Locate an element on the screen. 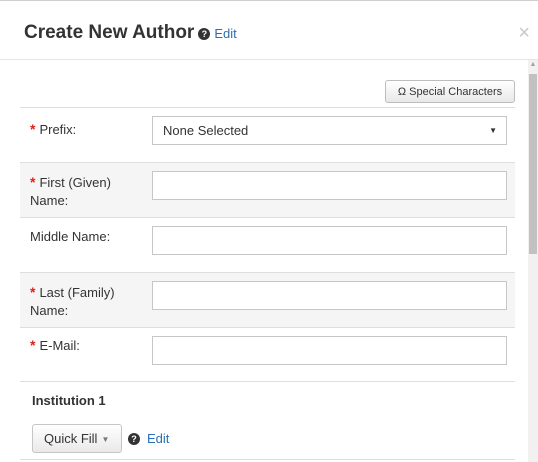 The image size is (538, 462). prefix-label-text: Prefix: is located at coordinates (58, 129).